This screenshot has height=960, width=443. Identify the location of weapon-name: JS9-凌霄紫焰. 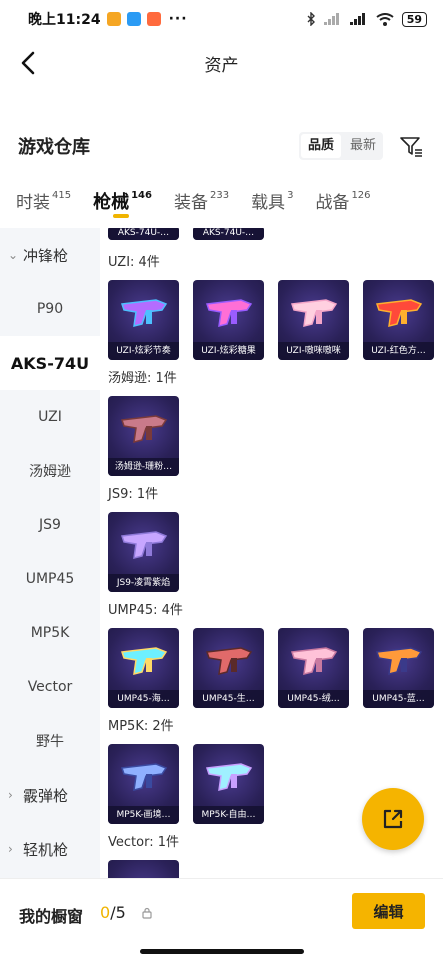
(143, 583).